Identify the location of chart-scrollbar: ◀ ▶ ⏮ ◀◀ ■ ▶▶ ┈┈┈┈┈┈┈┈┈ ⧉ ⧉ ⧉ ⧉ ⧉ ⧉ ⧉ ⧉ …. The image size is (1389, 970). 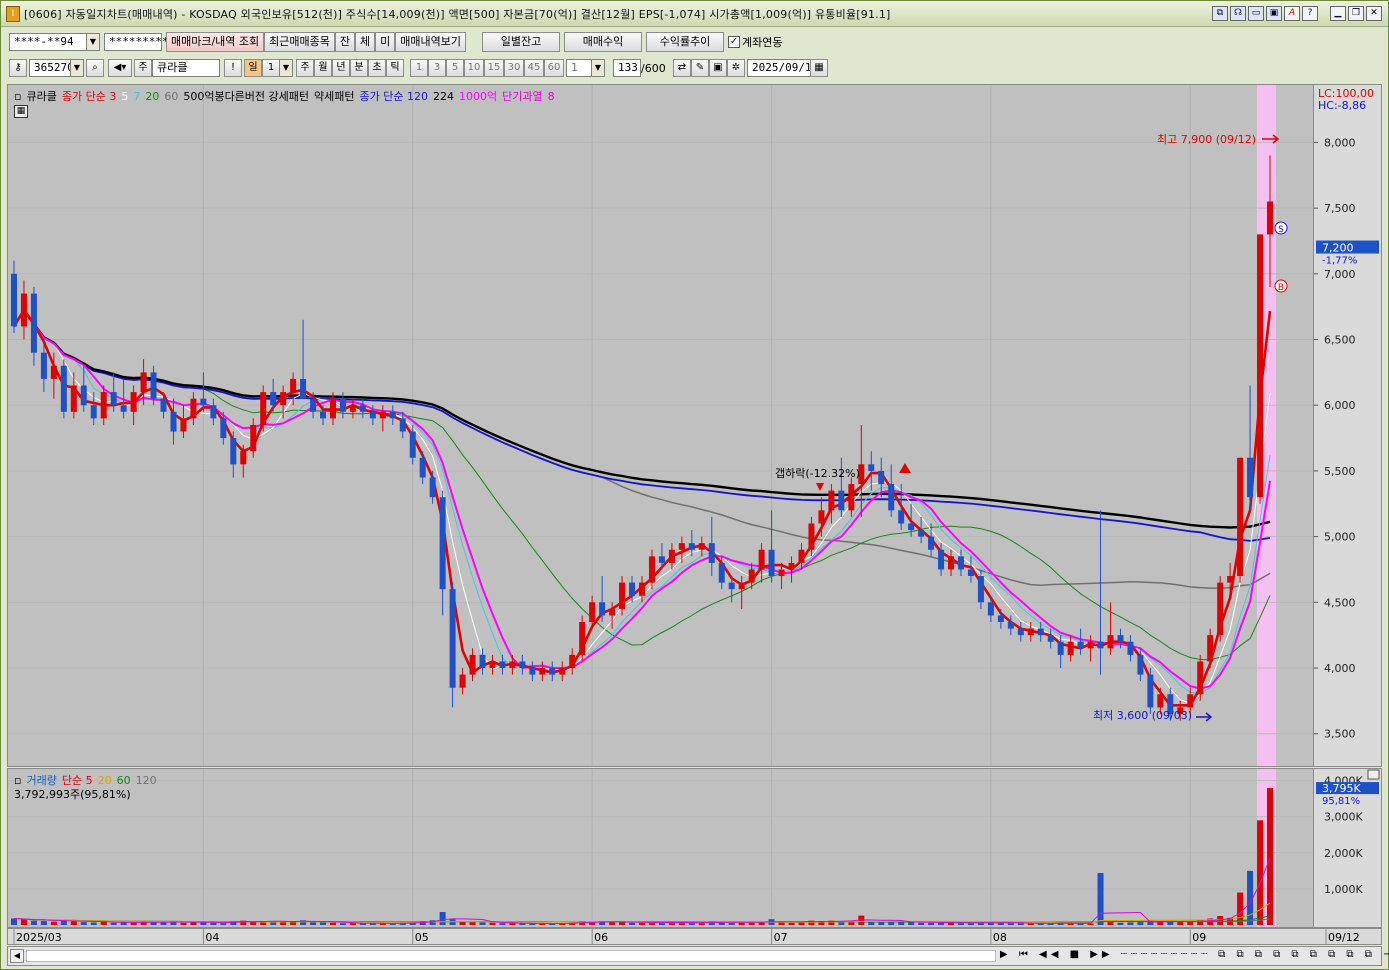
(698, 956).